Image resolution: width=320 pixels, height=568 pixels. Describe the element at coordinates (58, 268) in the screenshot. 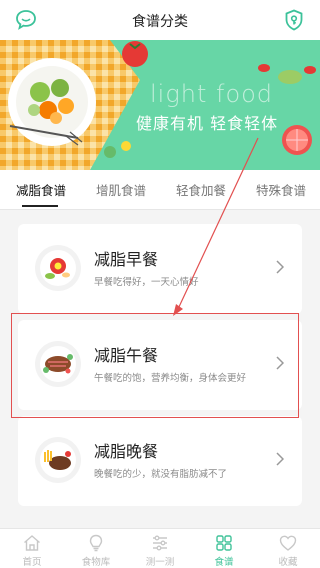

I see `breakfast-plate-icon` at that location.